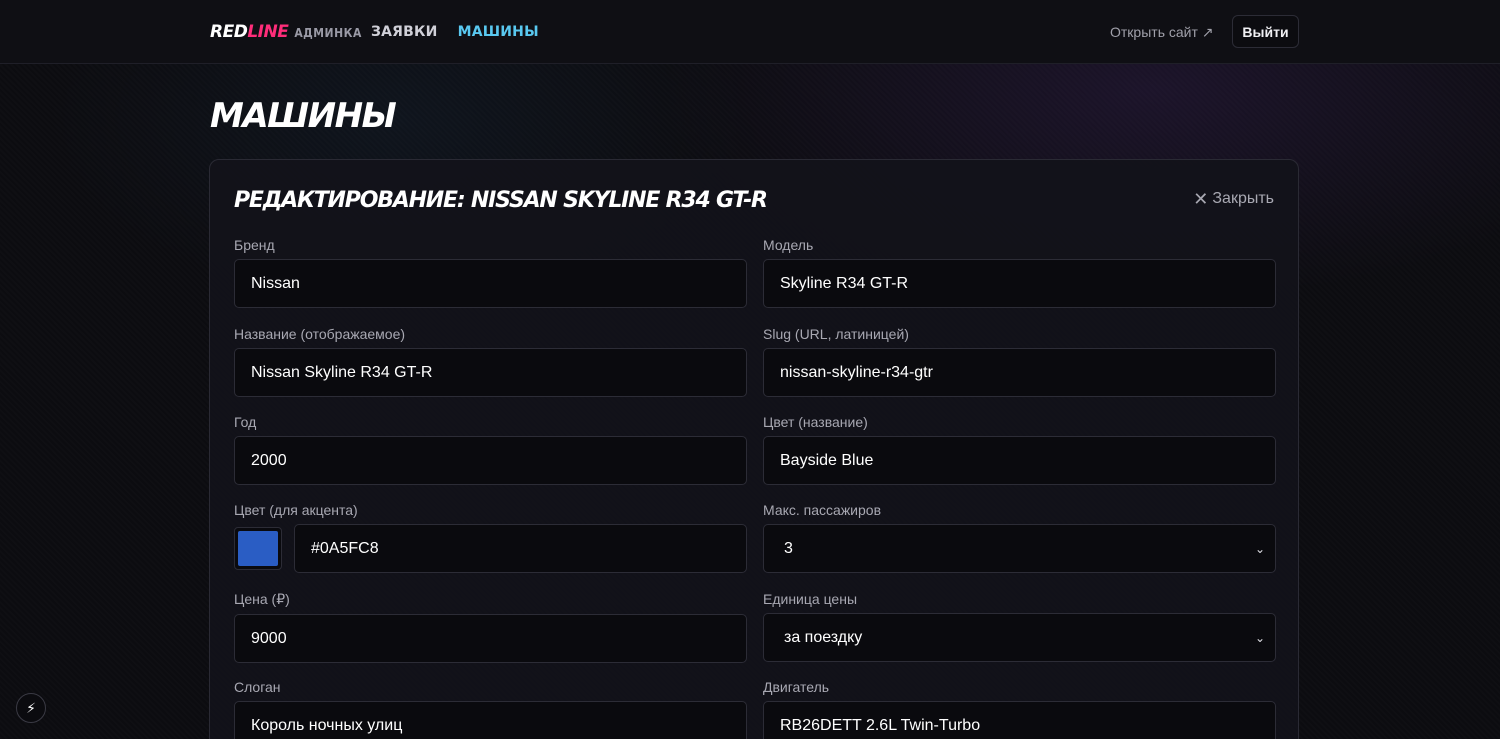 The image size is (1500, 739). I want to click on name-label: Название (отображаемое), so click(320, 334).